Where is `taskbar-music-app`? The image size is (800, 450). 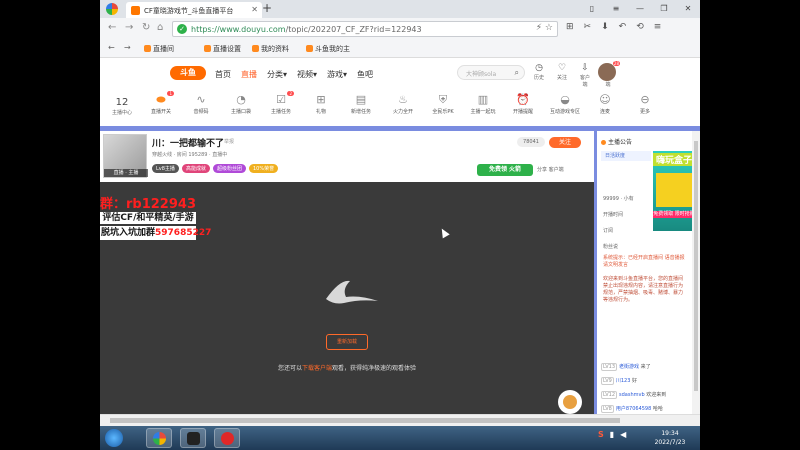 taskbar-music-app is located at coordinates (227, 438).